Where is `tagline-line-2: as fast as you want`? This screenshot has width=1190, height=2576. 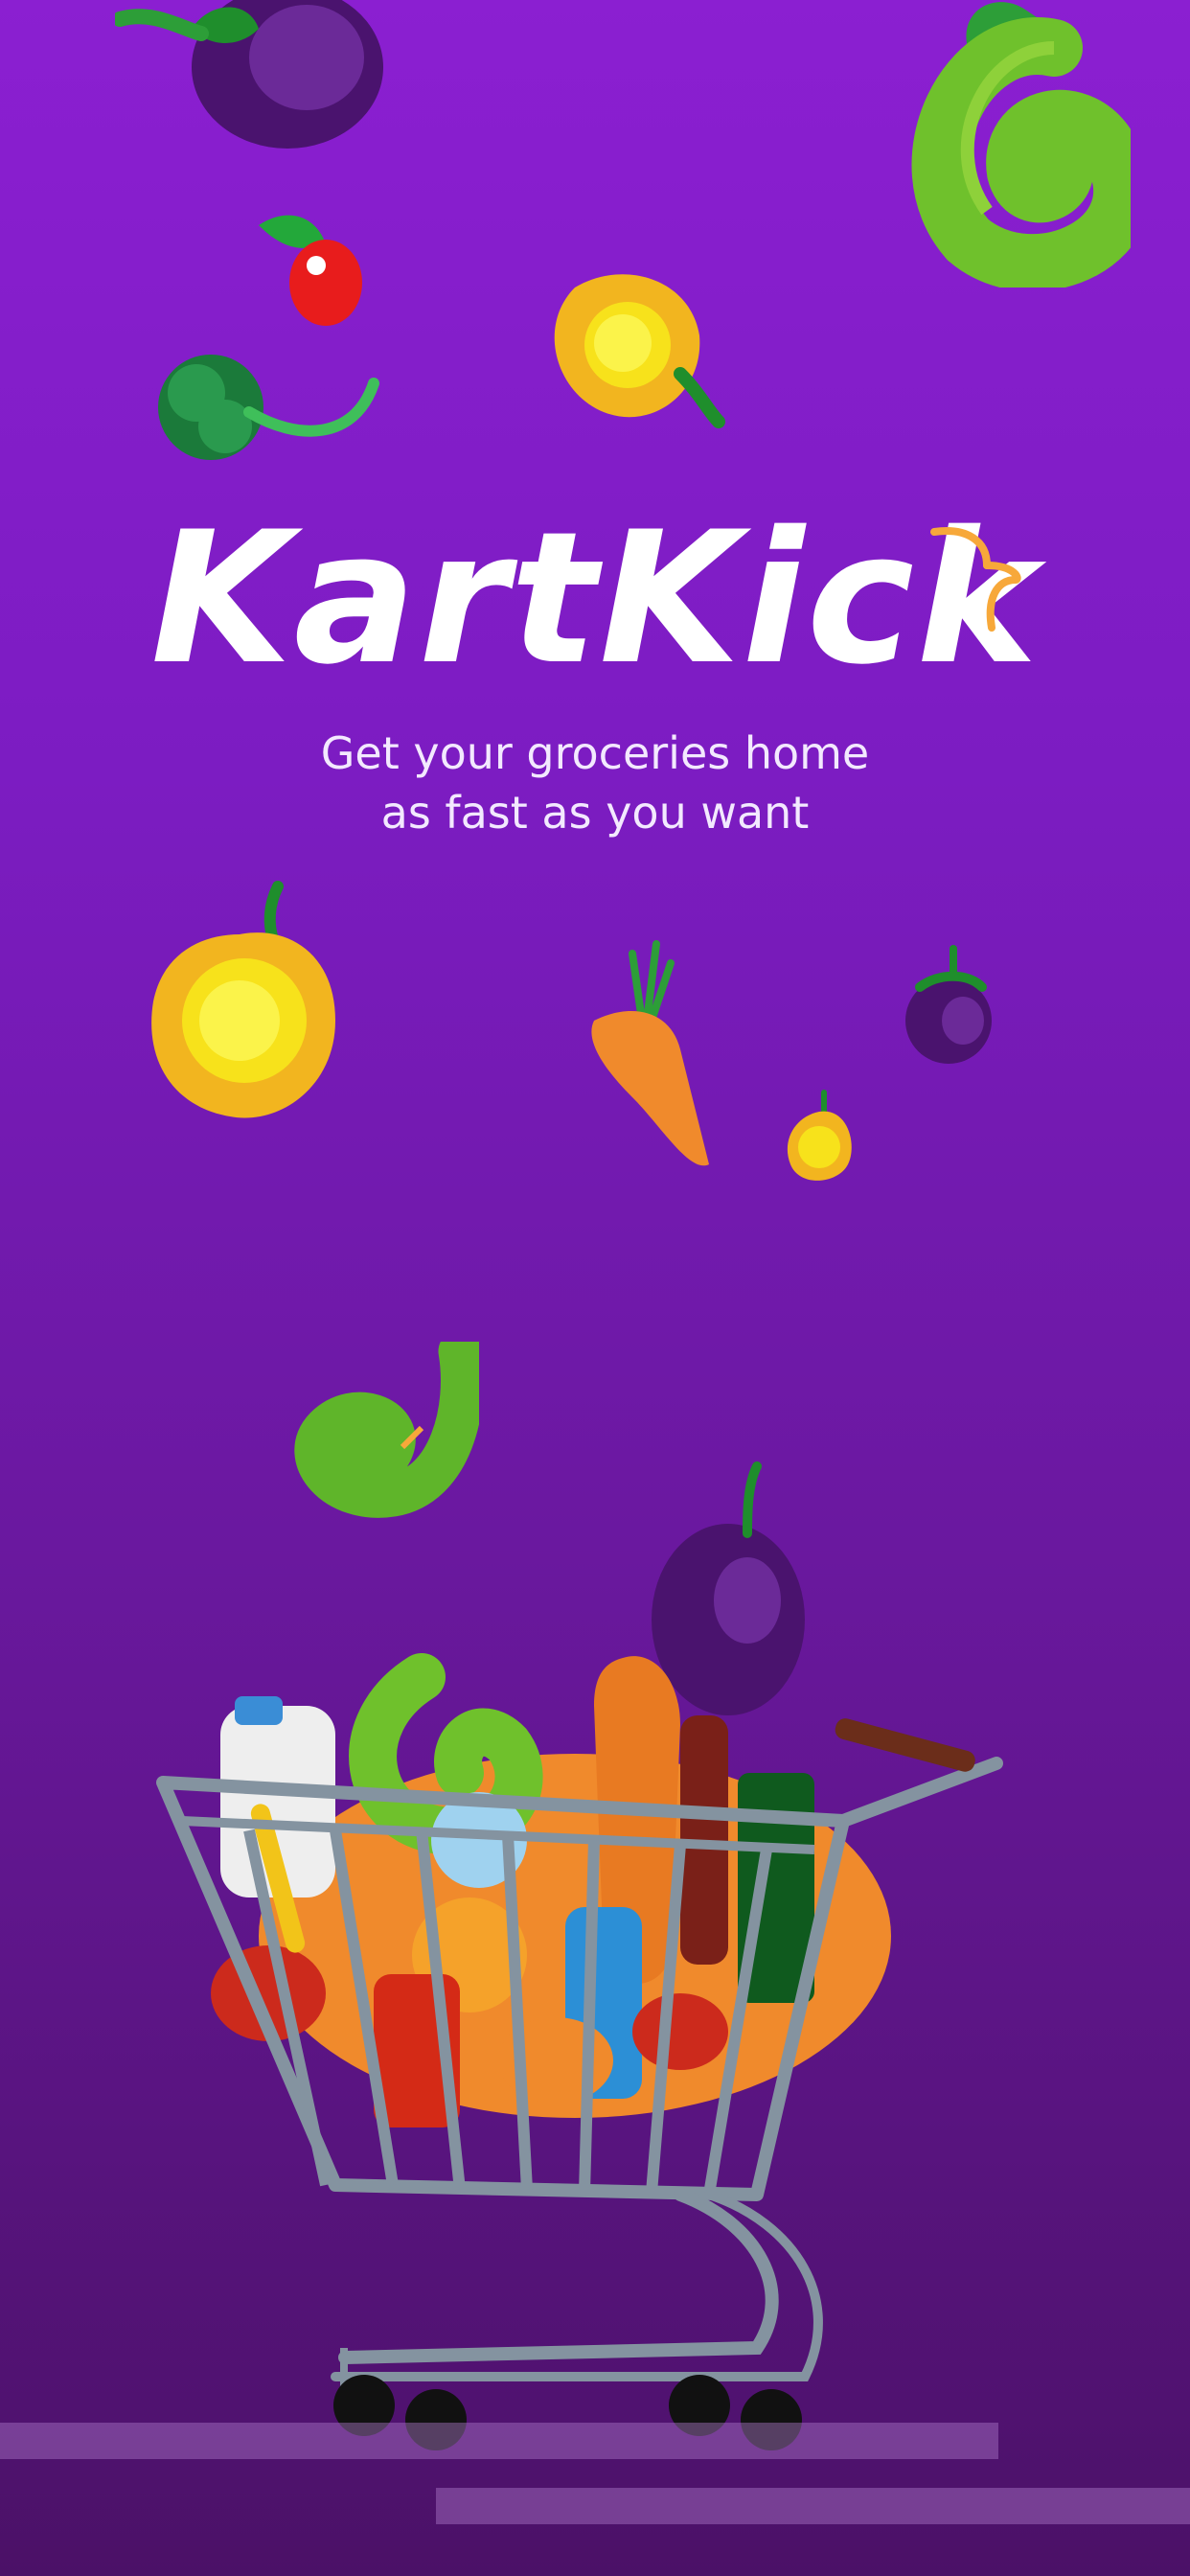
tagline-line-2: as fast as you want is located at coordinates (595, 813).